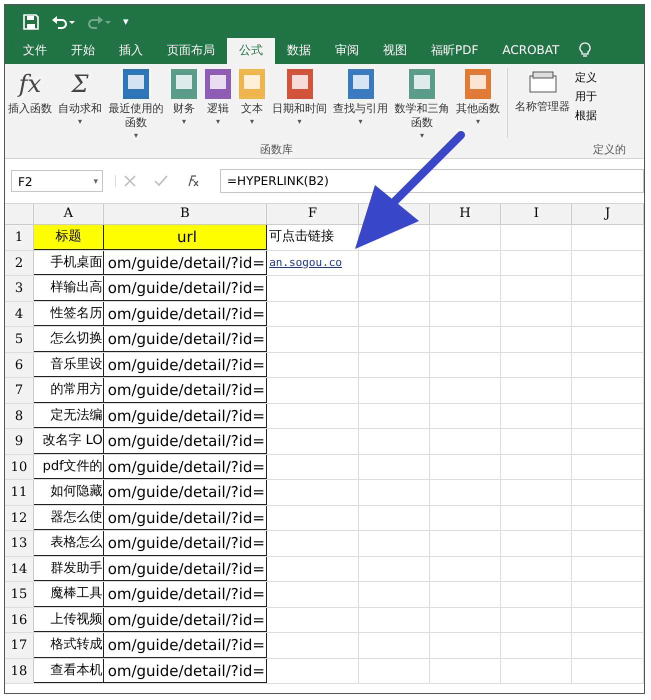 This screenshot has height=700, width=651. Describe the element at coordinates (19, 288) in the screenshot. I see `row-header: 3` at that location.